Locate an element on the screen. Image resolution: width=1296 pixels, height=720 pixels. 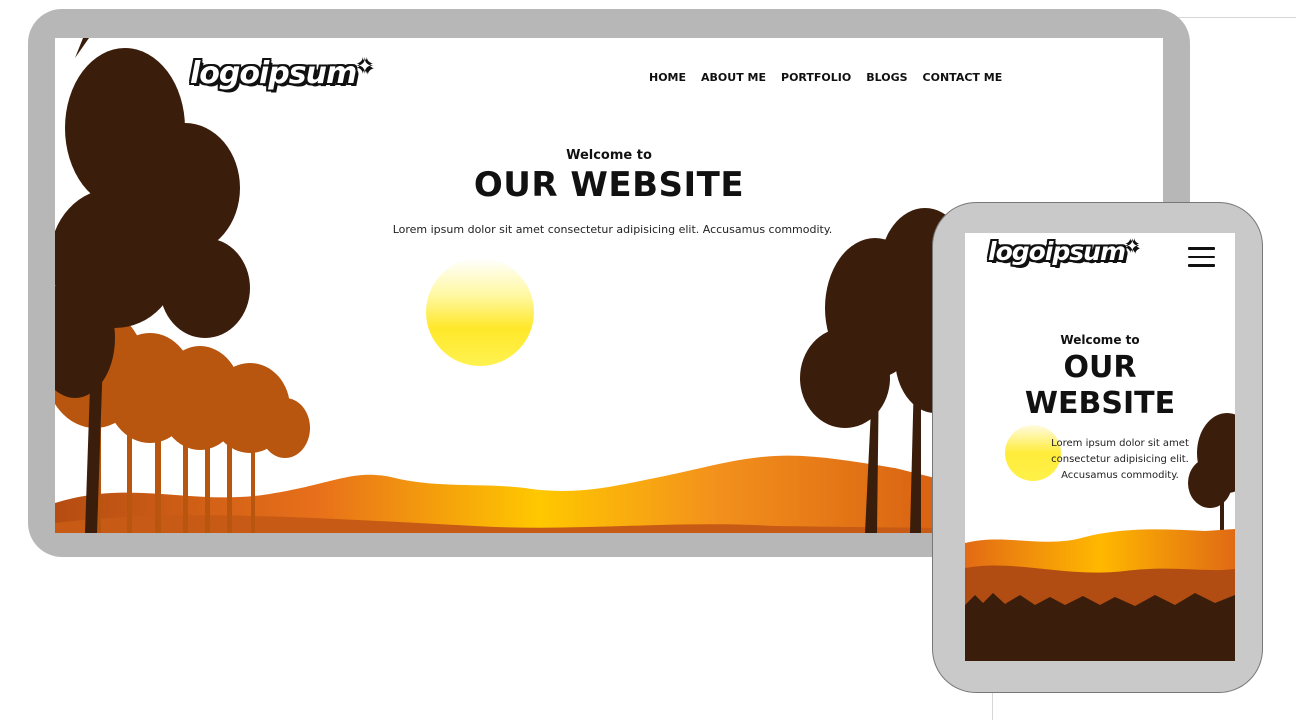
hero-welcome: Welcome to is located at coordinates (609, 155).